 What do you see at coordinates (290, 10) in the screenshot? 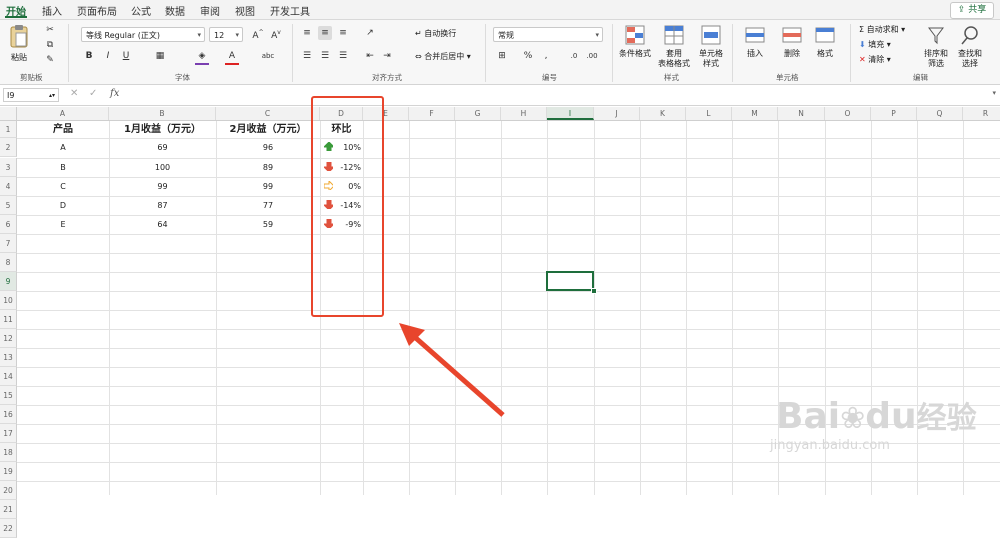
I see `tab-developer: 开发工具` at bounding box center [290, 10].